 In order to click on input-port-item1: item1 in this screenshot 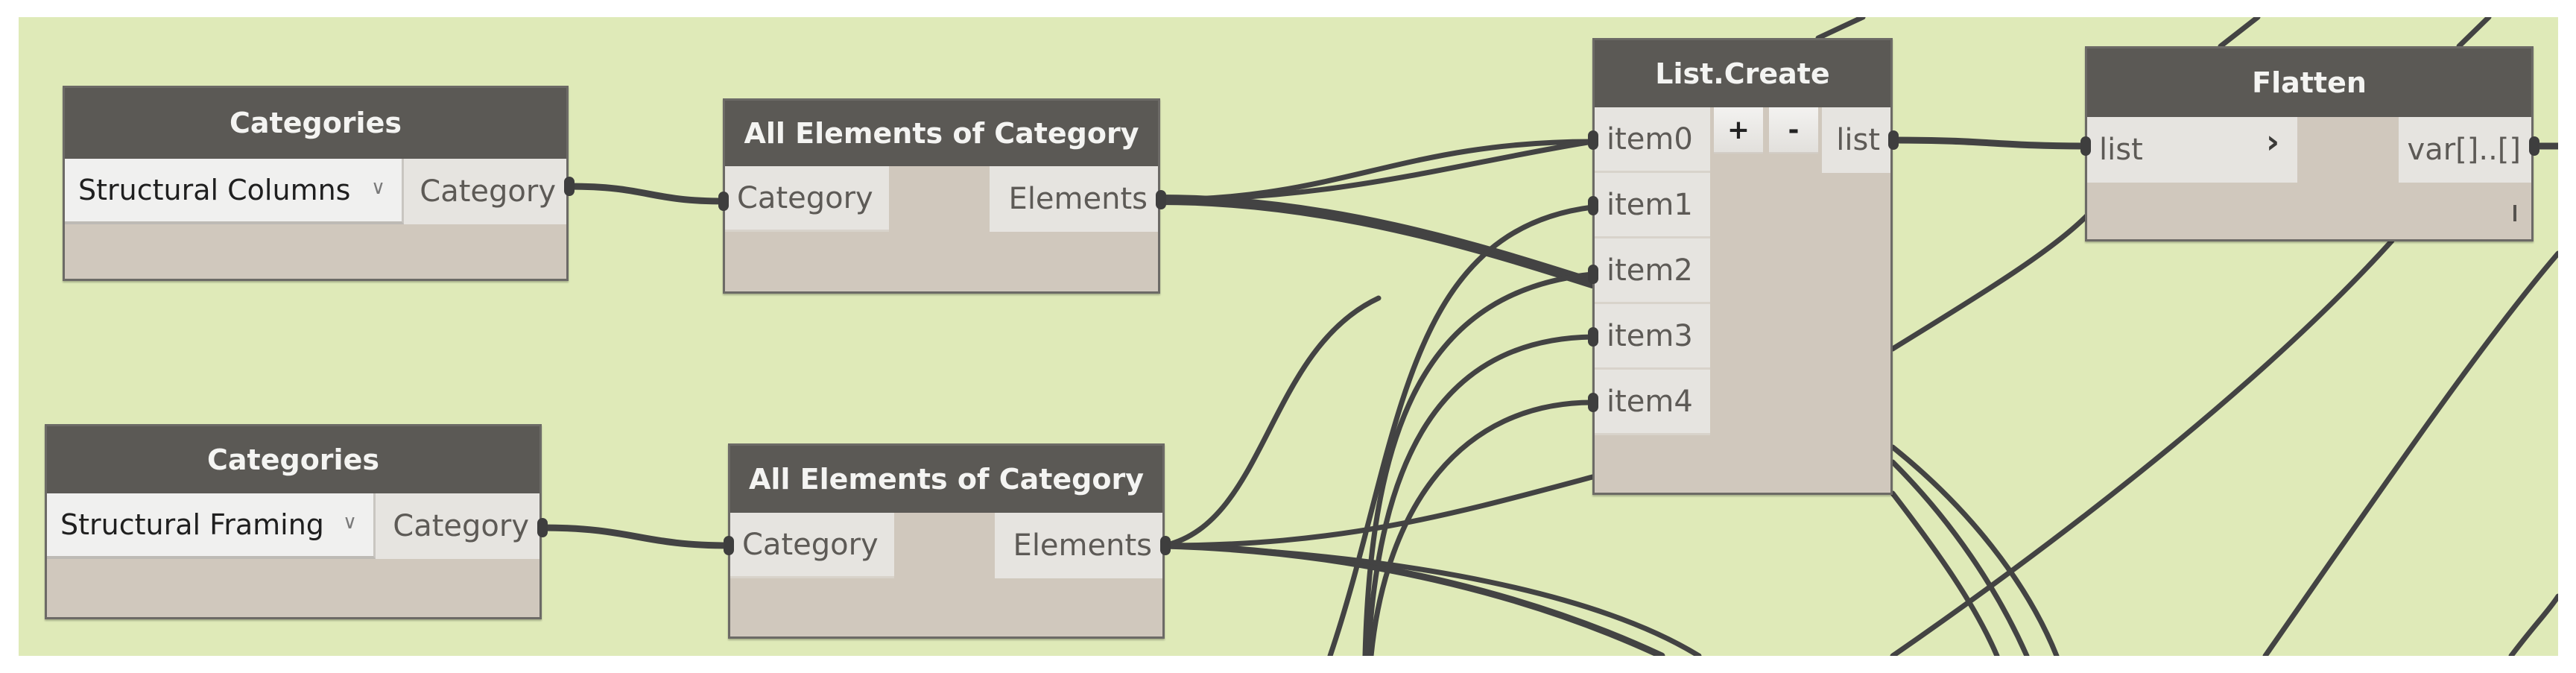, I will do `click(1652, 205)`.